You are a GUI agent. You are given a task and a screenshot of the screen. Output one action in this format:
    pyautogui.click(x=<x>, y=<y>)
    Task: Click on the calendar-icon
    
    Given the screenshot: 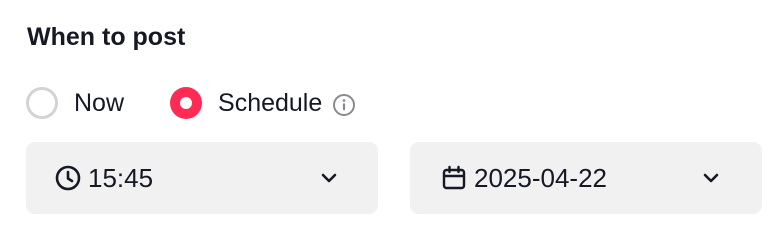 What is the action you would take?
    pyautogui.click(x=454, y=178)
    